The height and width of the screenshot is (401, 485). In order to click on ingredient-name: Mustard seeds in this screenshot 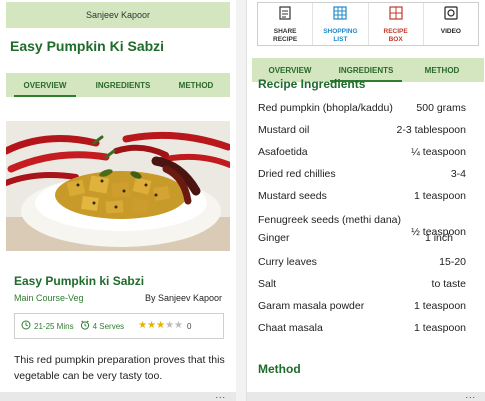, I will do `click(292, 196)`.